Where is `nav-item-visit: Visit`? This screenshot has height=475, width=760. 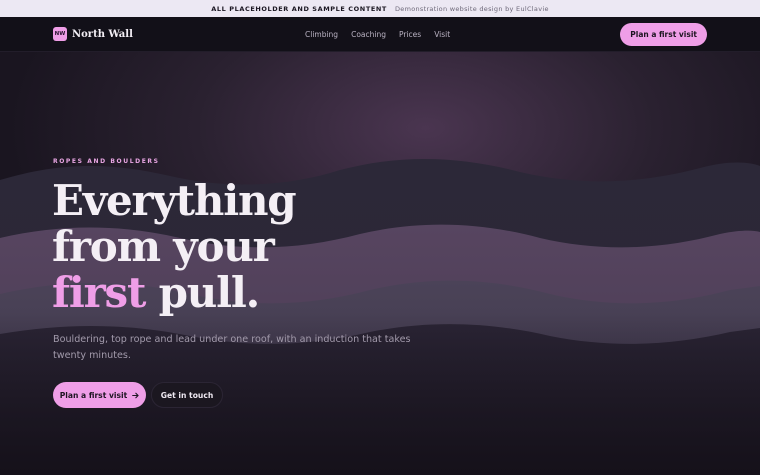
nav-item-visit: Visit is located at coordinates (442, 34).